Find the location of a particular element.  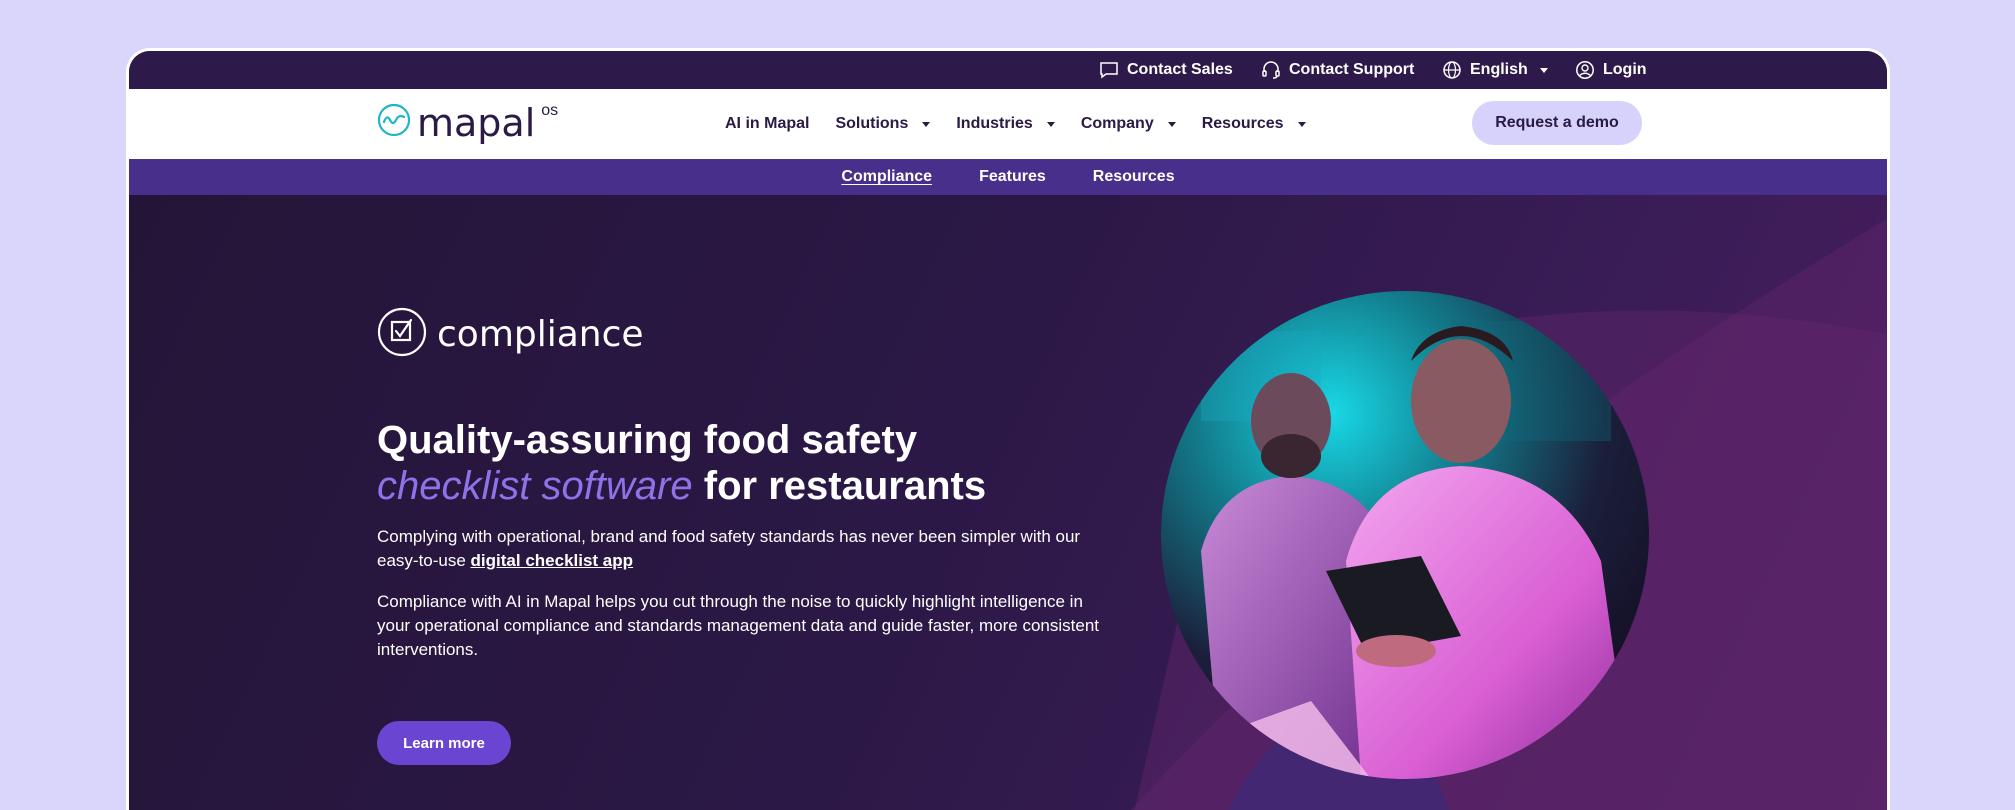

heading-line1: Quality-assuring food safety is located at coordinates (647, 440).